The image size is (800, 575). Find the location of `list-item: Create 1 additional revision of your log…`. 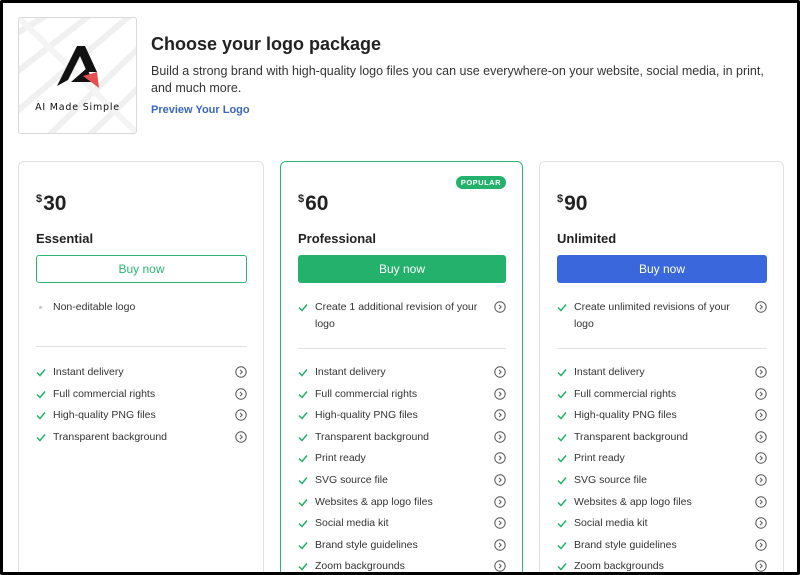

list-item: Create 1 additional revision of your log… is located at coordinates (402, 316).